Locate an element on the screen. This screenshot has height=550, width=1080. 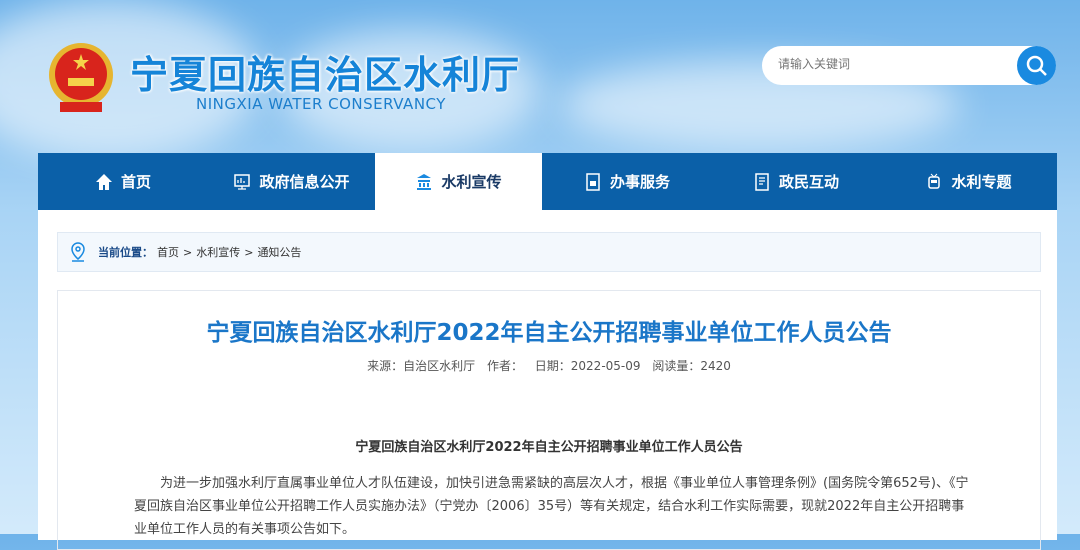
breadcrumb: 当前位置： 首页 > 水利宣传 > 通知公告 is located at coordinates (549, 252).